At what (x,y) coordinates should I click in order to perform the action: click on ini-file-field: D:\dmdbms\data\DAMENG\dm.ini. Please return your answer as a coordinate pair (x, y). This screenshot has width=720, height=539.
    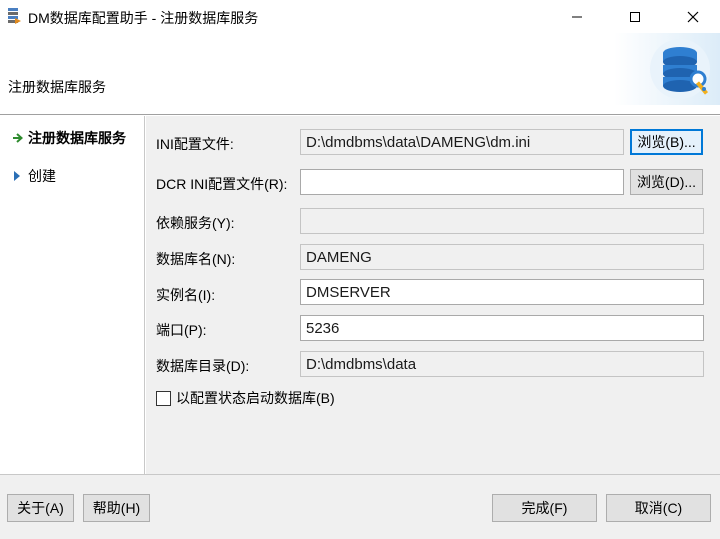
    Looking at the image, I should click on (462, 142).